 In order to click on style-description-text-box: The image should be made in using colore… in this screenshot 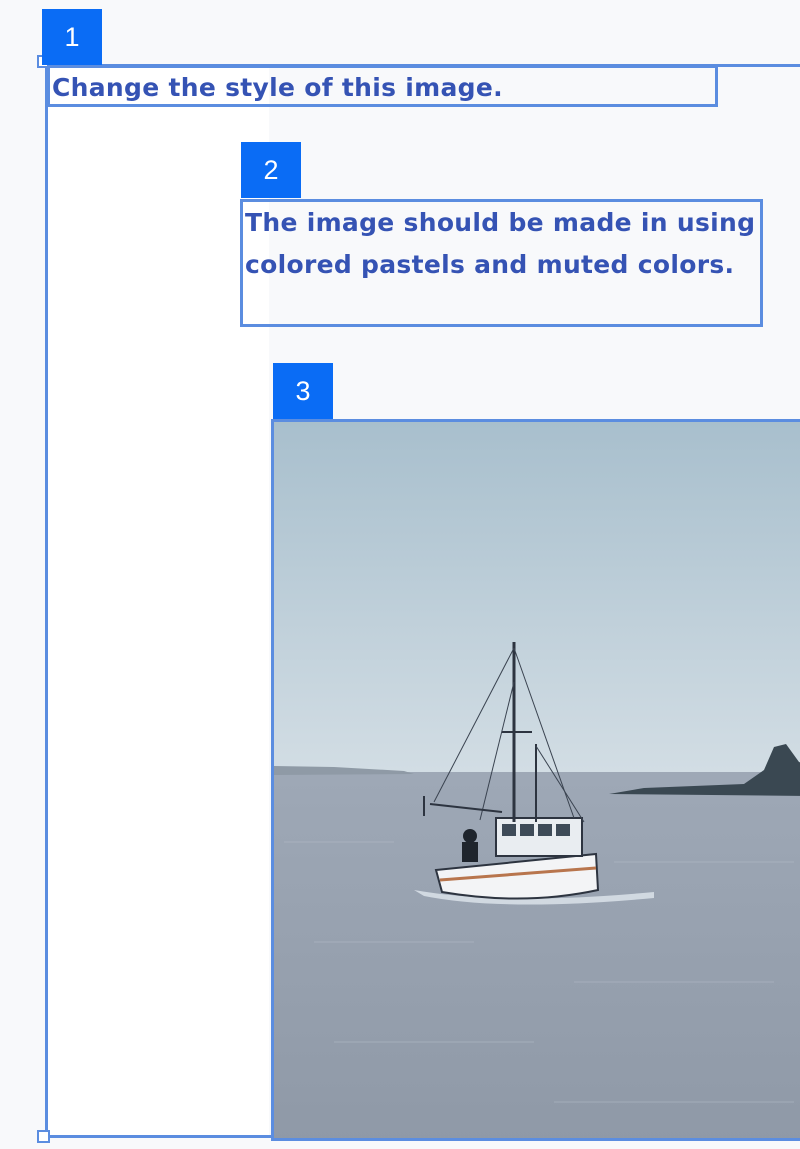, I will do `click(501, 263)`.